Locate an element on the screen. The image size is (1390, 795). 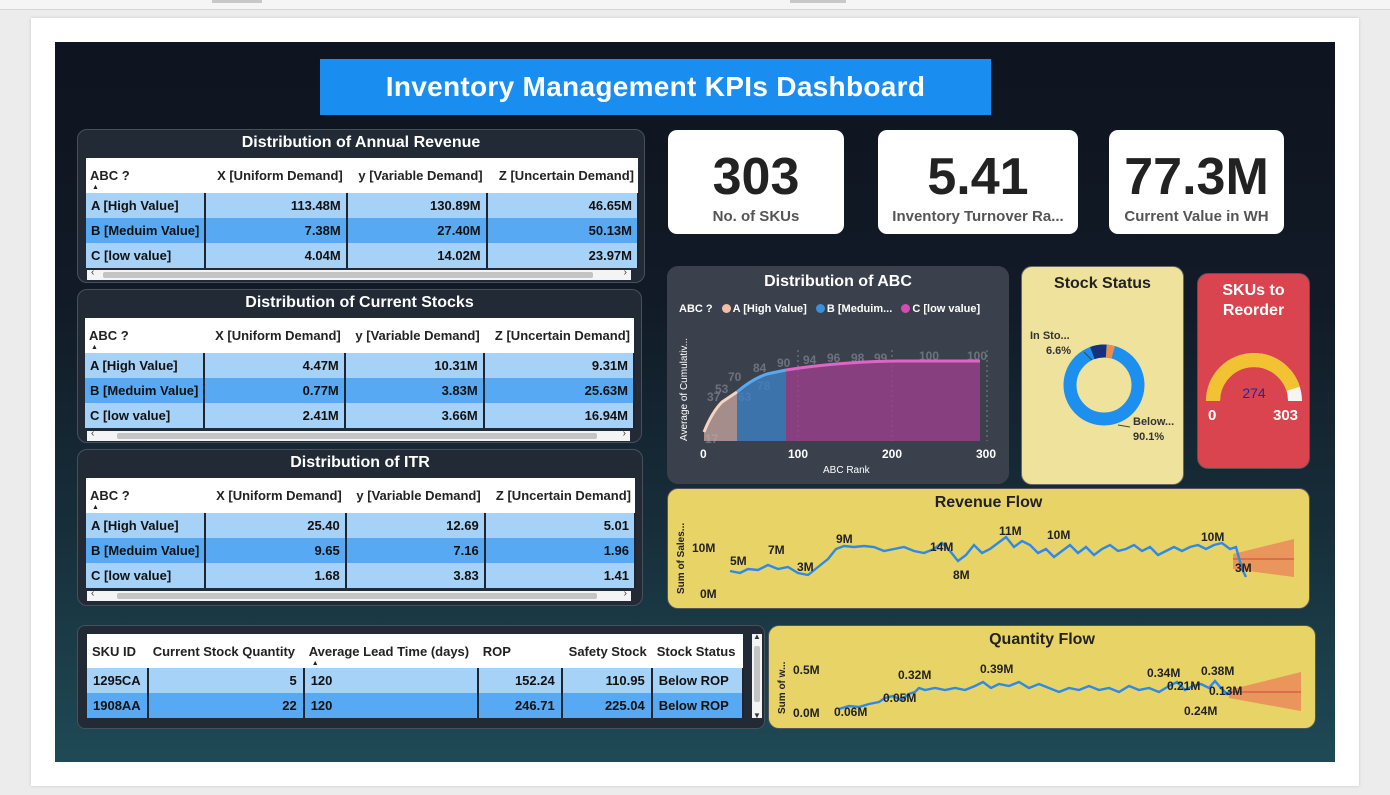
table-row: B [Meduim Value] 9.65 7.16 1.96 is located at coordinates (361, 550).